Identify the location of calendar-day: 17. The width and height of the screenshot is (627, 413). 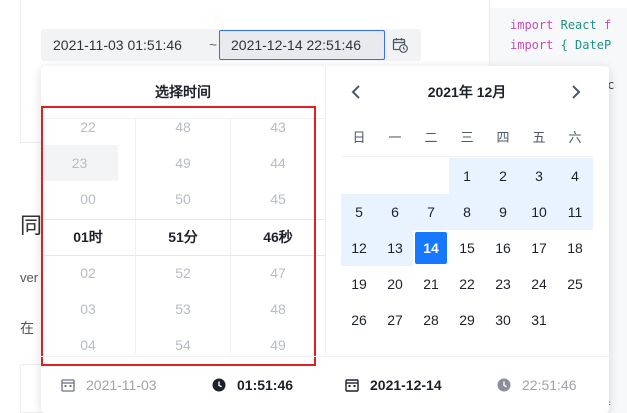
(539, 248).